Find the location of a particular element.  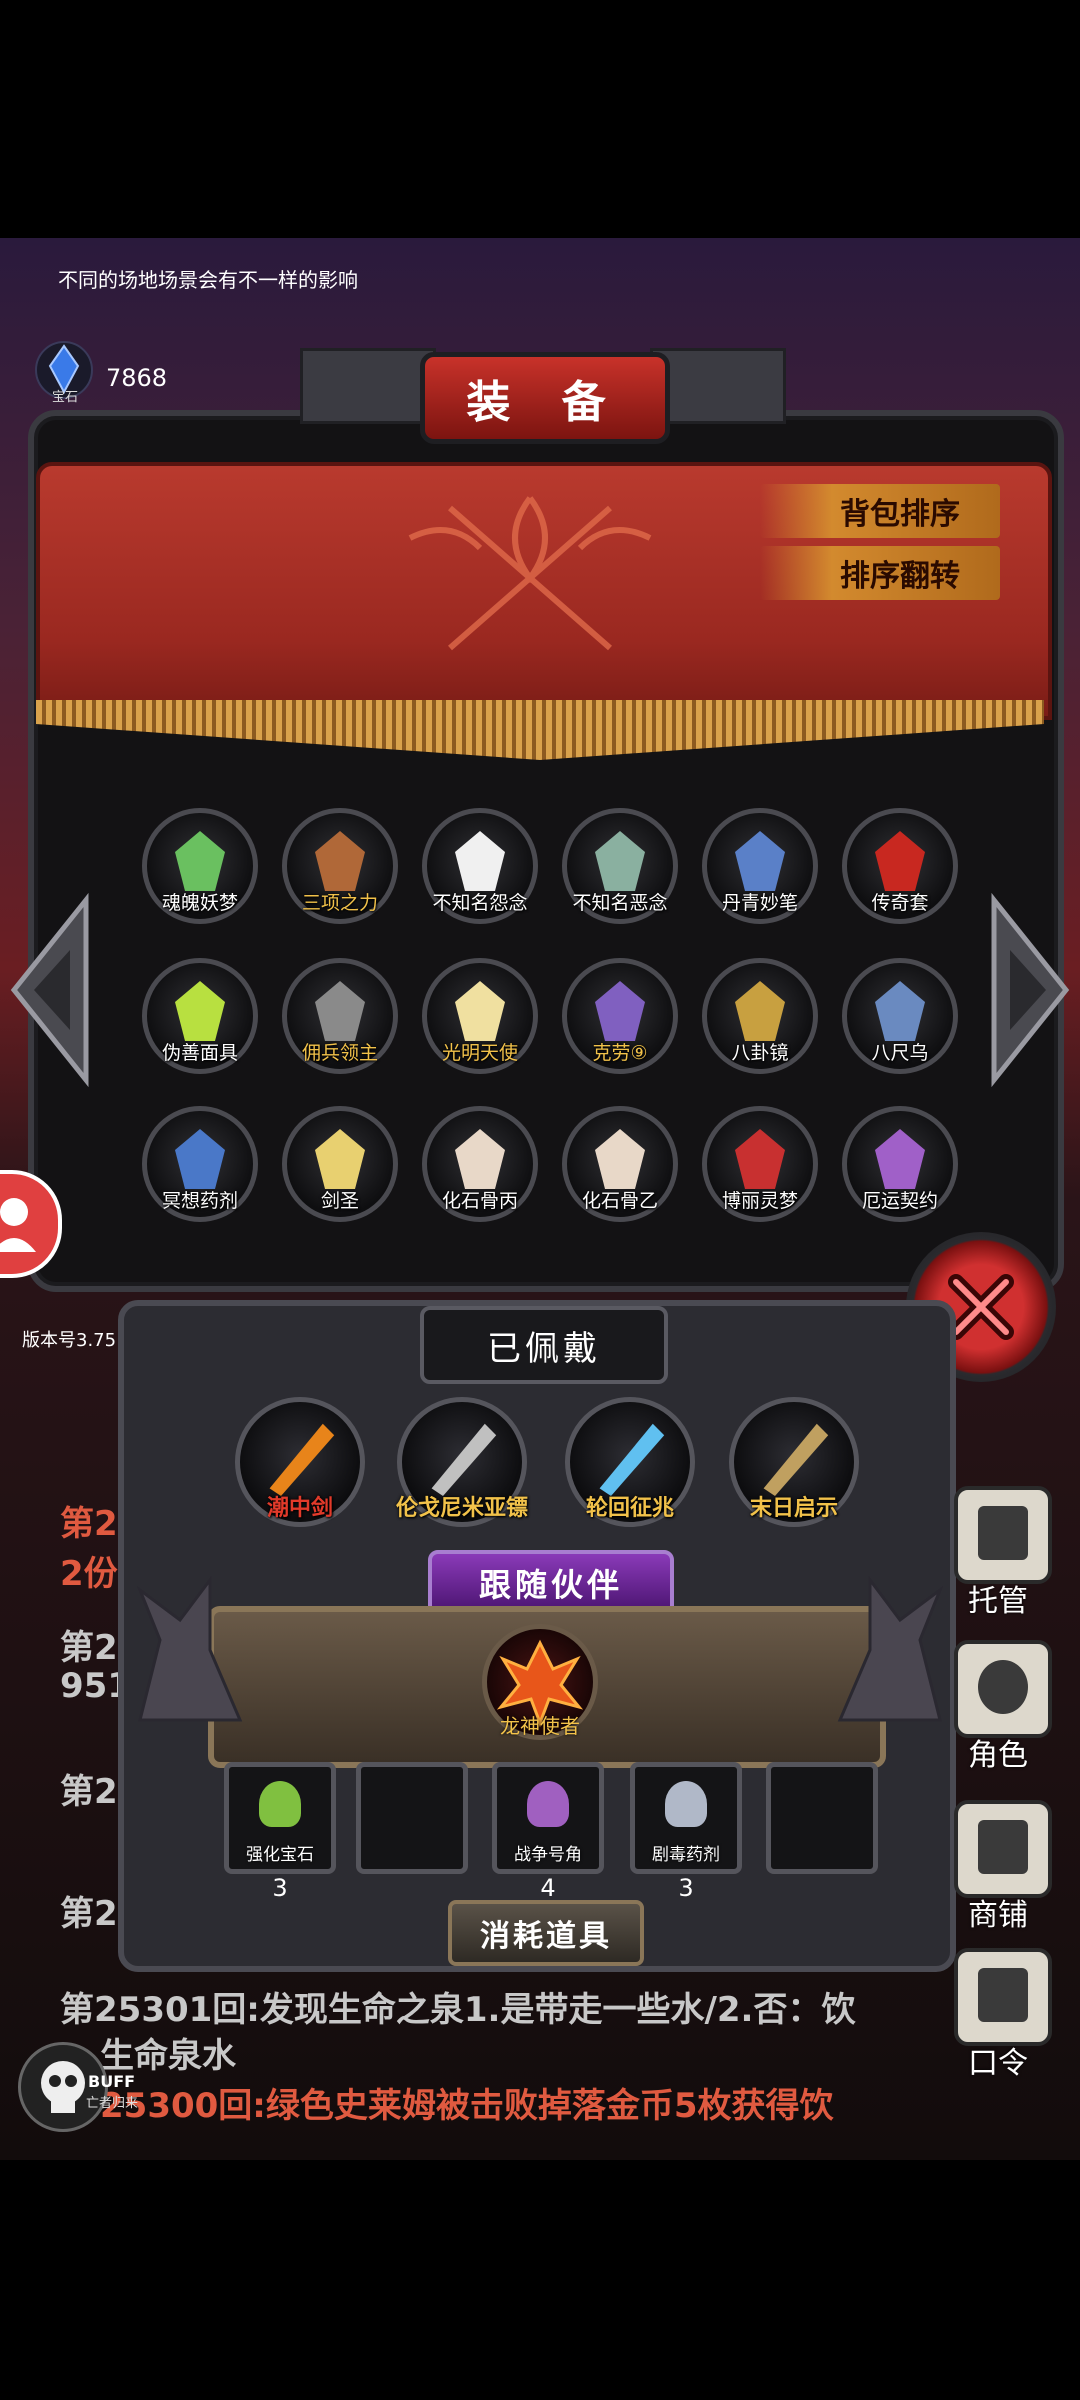

worn-item-label: 轮回征兆 is located at coordinates (629, 1508).